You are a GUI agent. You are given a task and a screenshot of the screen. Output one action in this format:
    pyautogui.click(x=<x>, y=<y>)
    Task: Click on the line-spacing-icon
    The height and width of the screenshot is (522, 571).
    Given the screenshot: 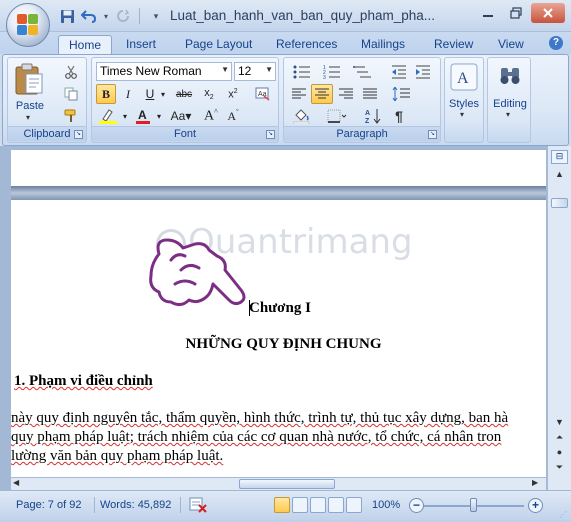 What is the action you would take?
    pyautogui.click(x=401, y=94)
    